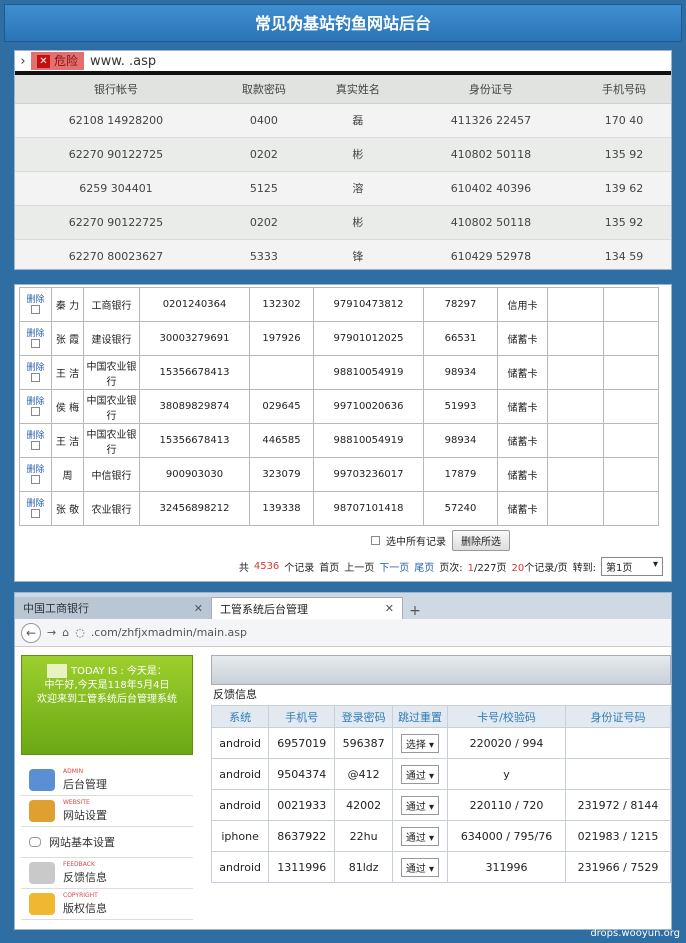 This screenshot has height=943, width=686. Describe the element at coordinates (368, 440) in the screenshot. I see `cell-id: 98810054919` at that location.